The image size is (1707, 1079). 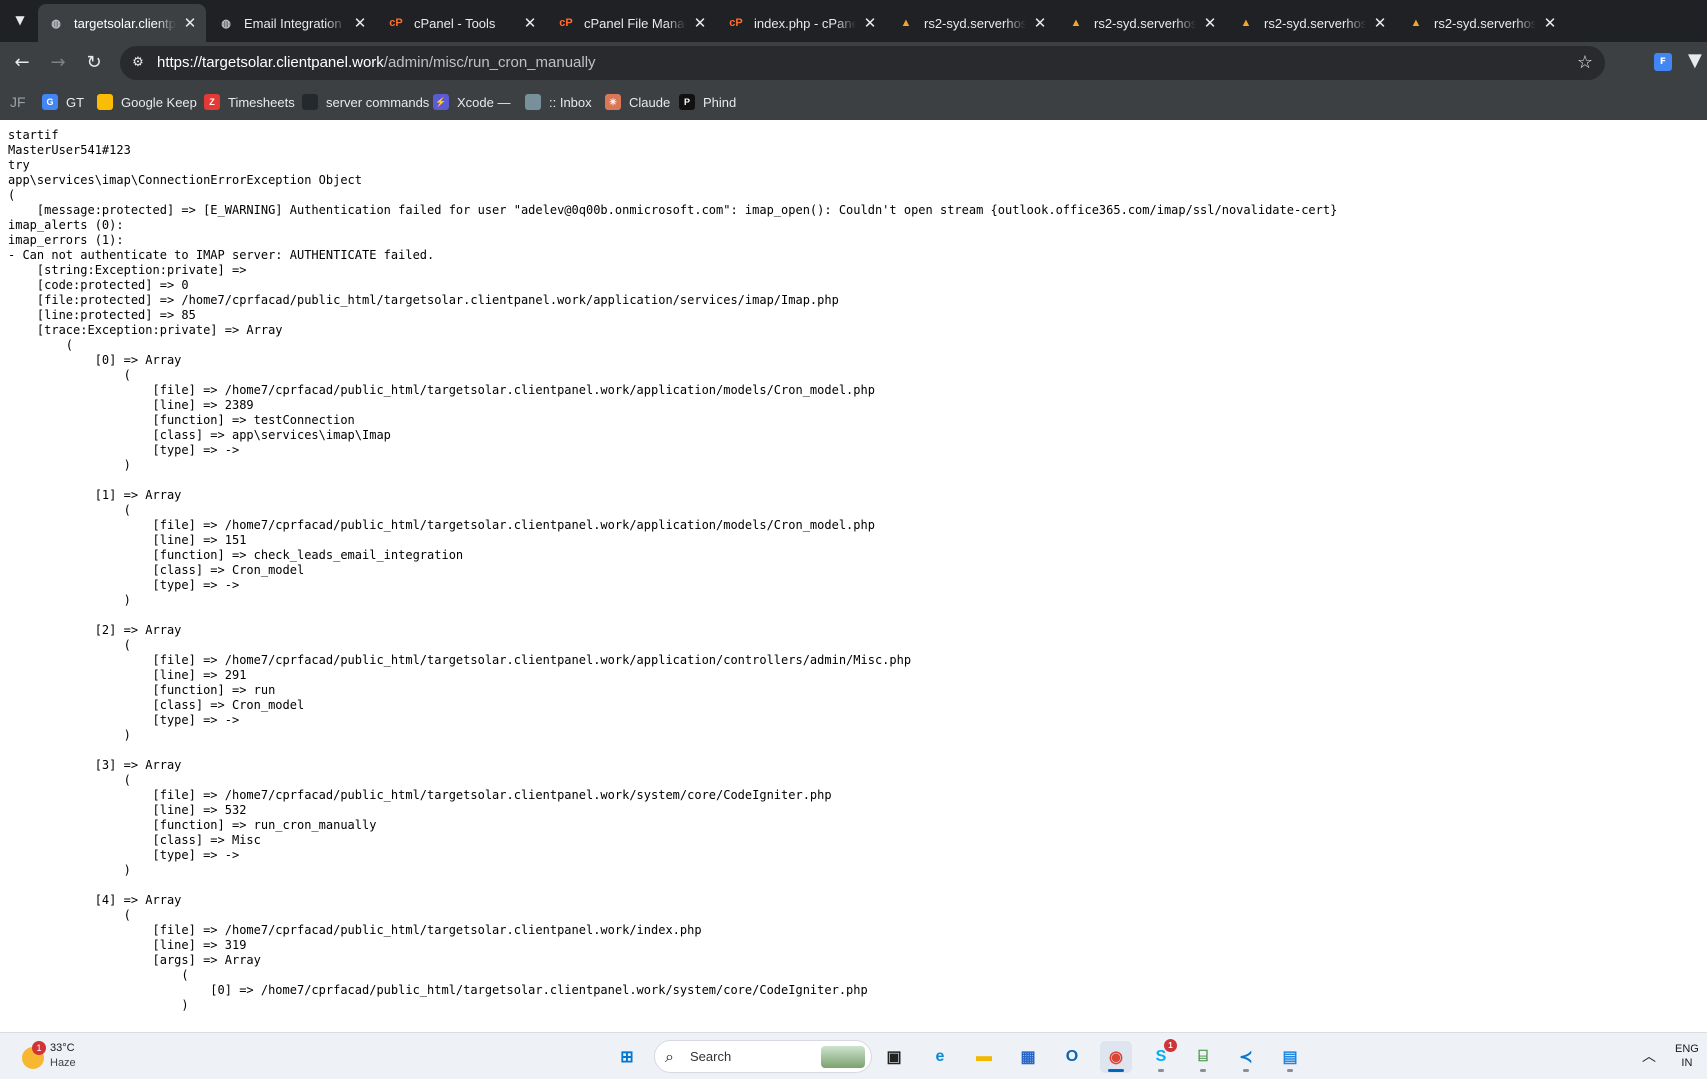 I want to click on bookmark-claude: ✳ Claude, so click(x=637, y=102).